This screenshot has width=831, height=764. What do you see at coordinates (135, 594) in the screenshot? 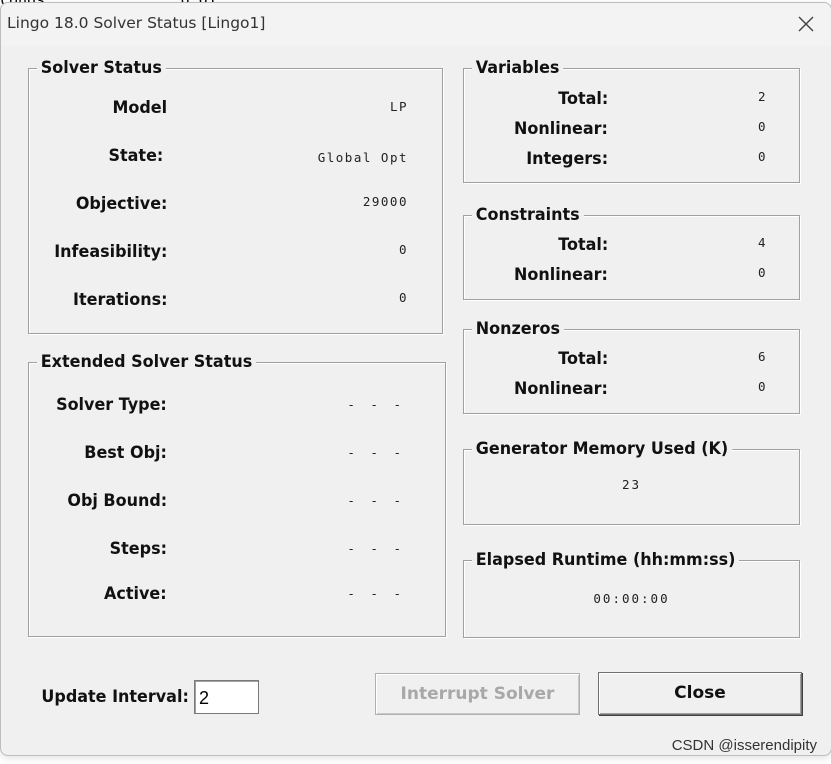
I see `active-label: Active:` at bounding box center [135, 594].